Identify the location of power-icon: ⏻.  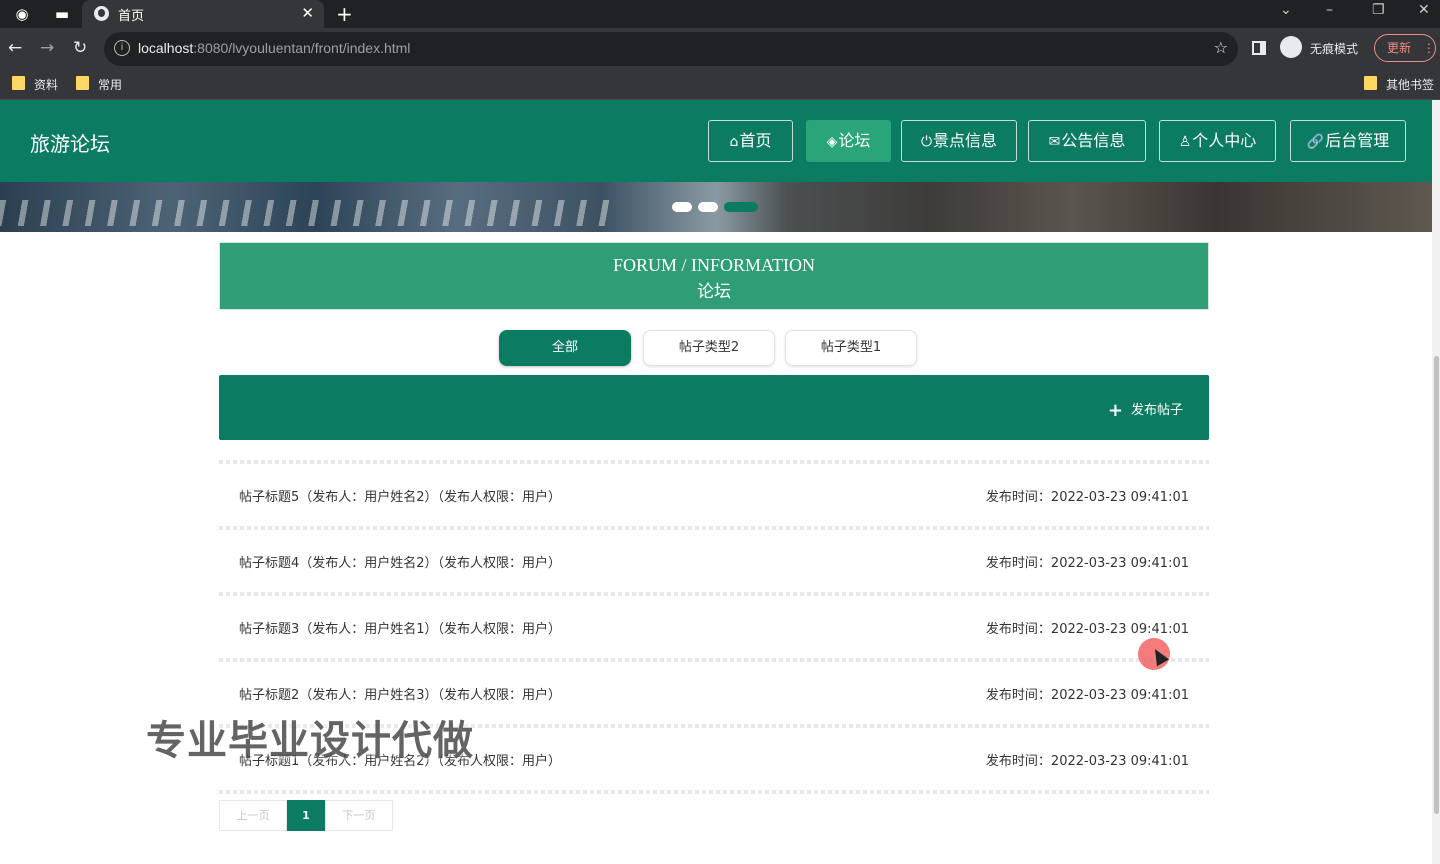
(926, 142).